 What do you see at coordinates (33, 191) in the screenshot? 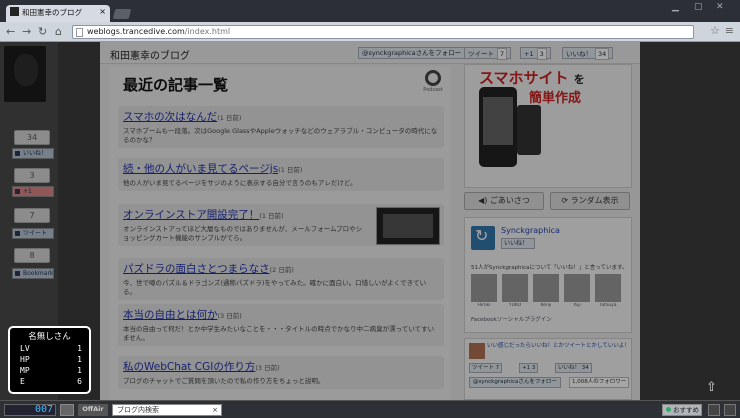
I see `plusone-button: +1` at bounding box center [33, 191].